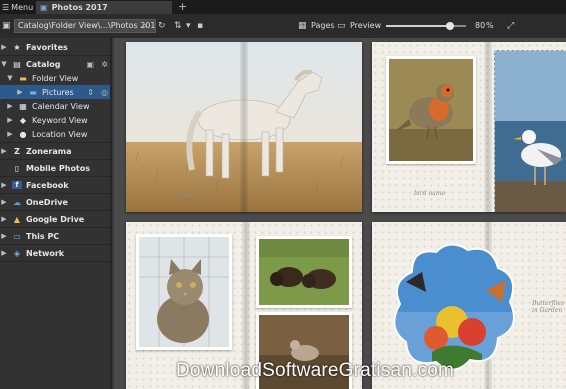 This screenshot has width=566, height=389. What do you see at coordinates (17, 64) in the screenshot?
I see `catalog-icon: ▤` at bounding box center [17, 64].